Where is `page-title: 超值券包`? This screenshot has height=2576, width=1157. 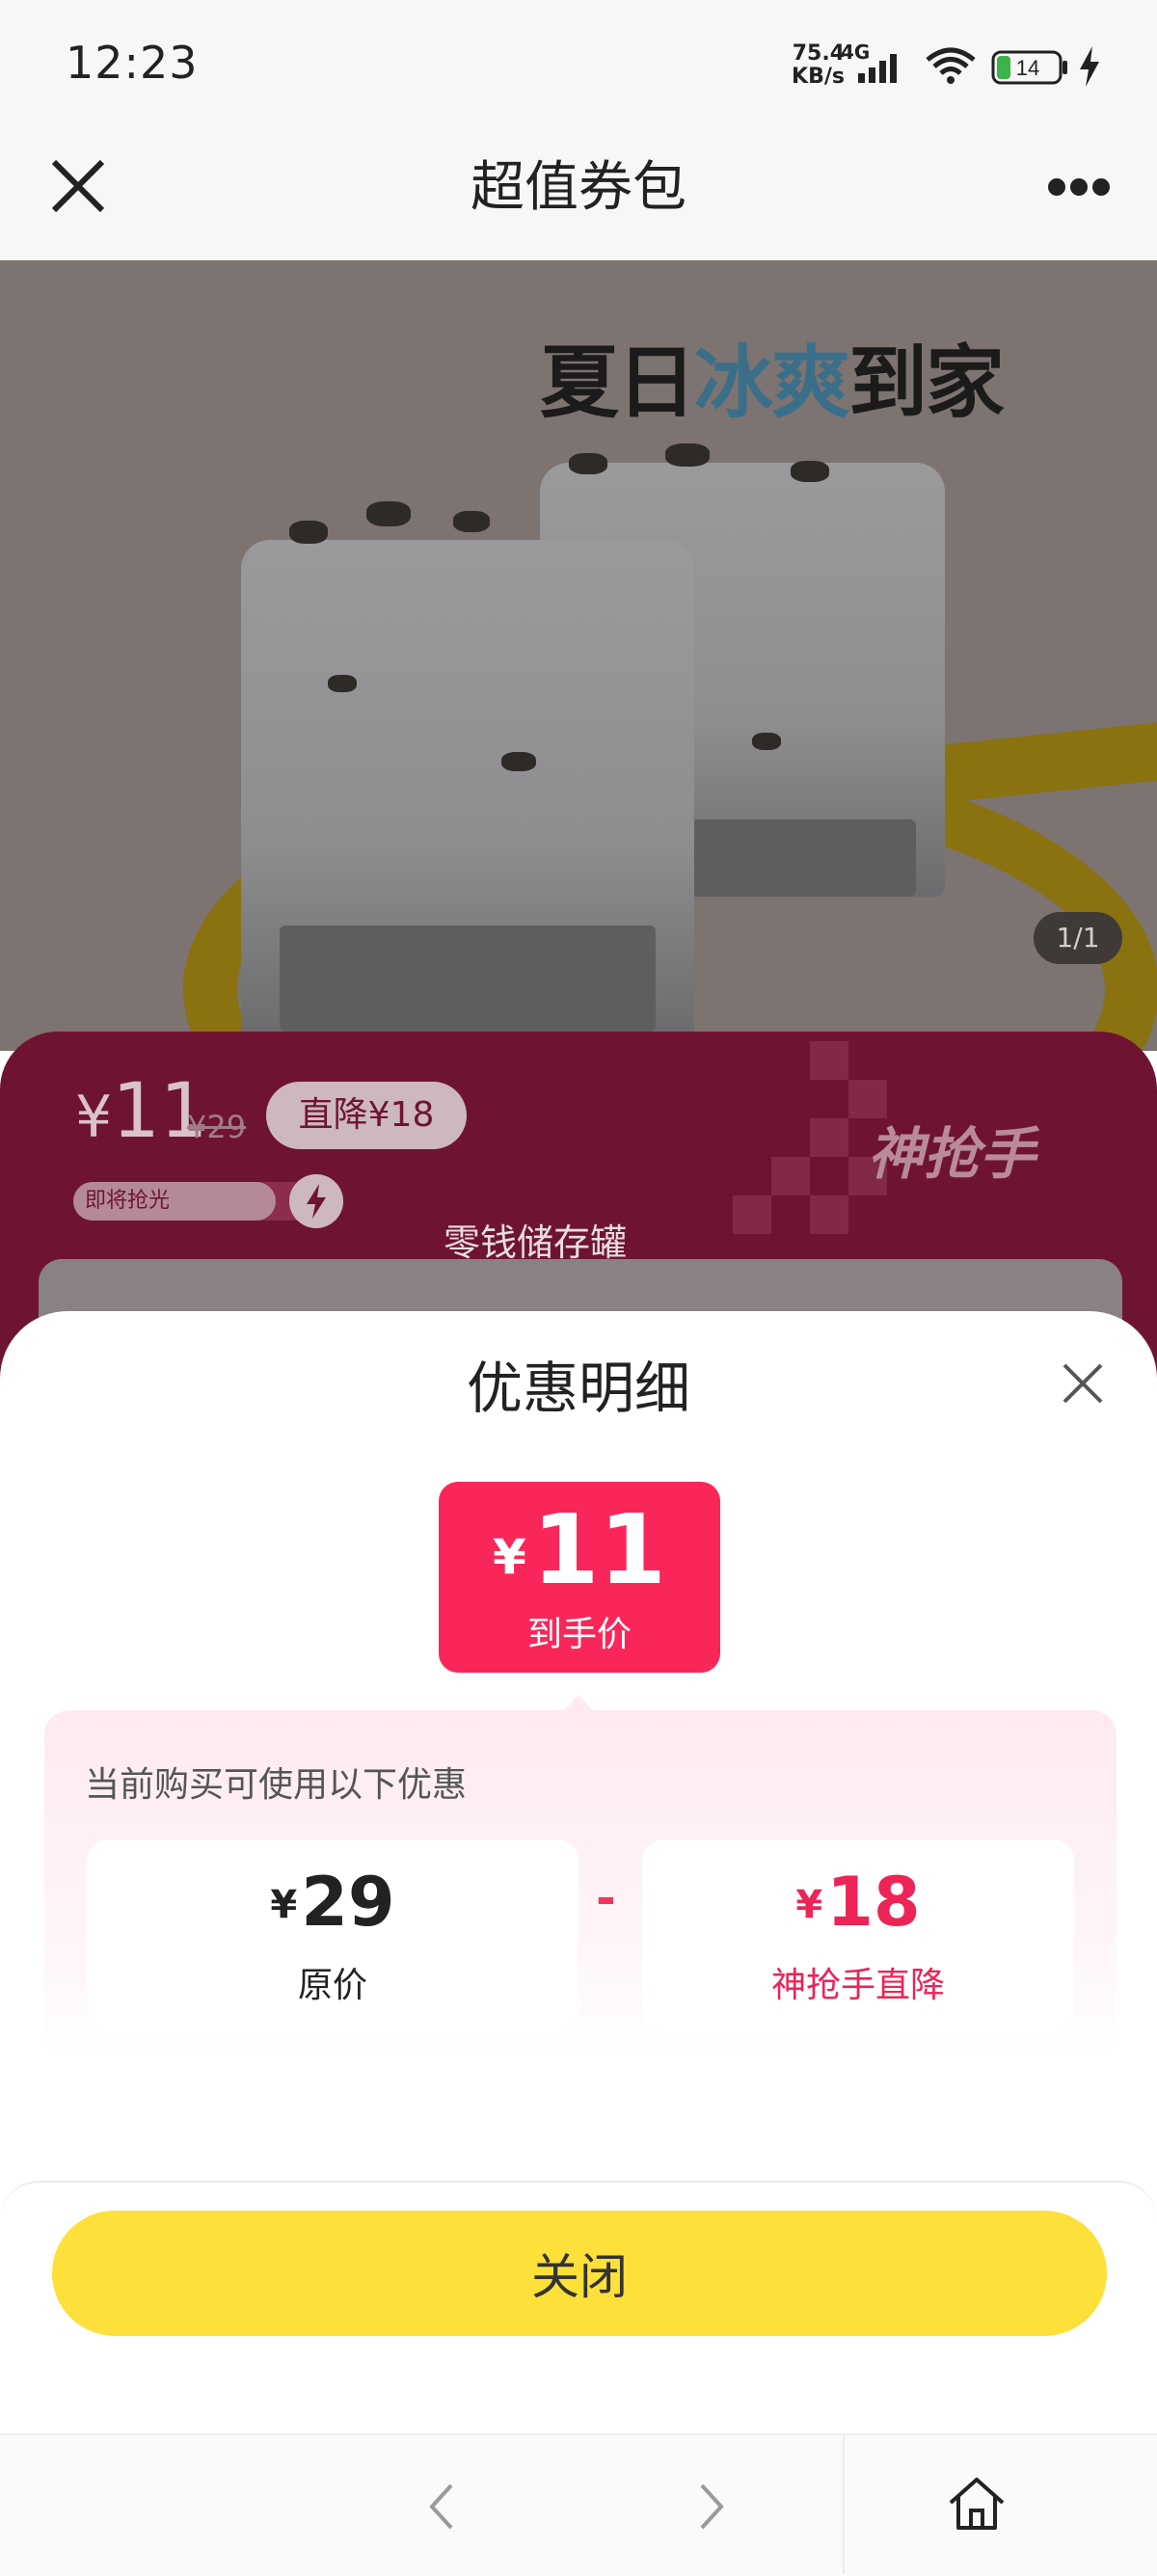
page-title: 超值券包 is located at coordinates (578, 188).